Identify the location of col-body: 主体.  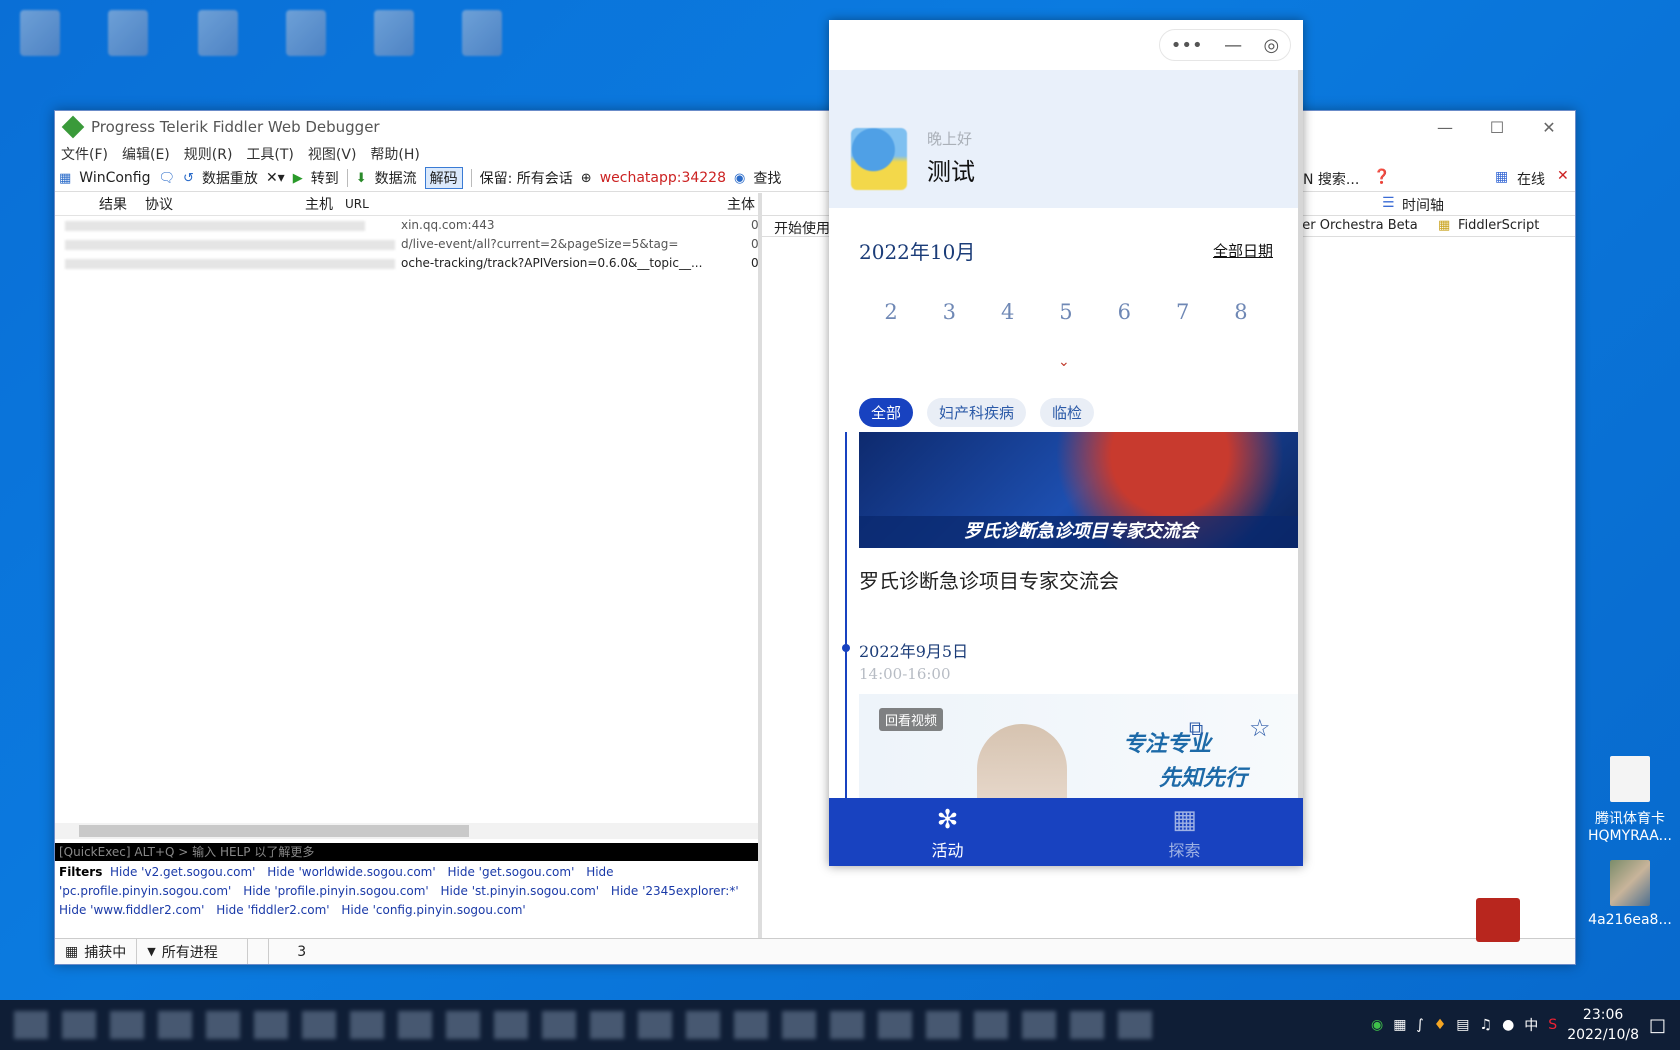
(741, 204).